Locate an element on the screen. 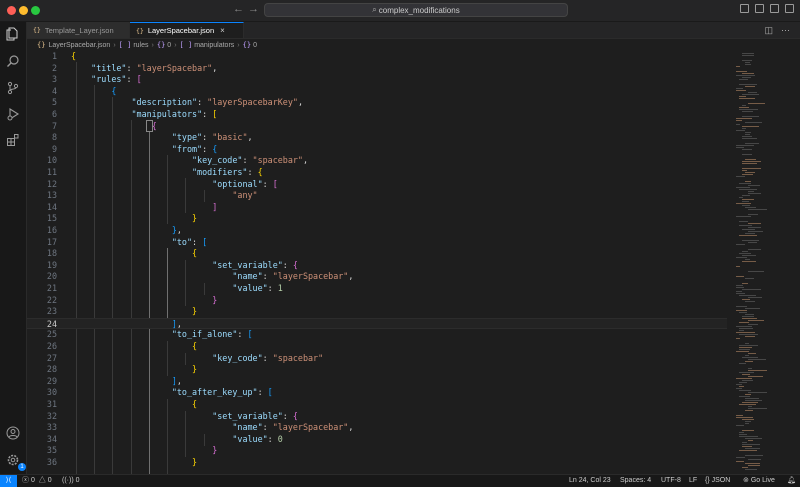 Image resolution: width=800 pixels, height=487 pixels. ports-indicator: ((·)) 0 is located at coordinates (71, 481).